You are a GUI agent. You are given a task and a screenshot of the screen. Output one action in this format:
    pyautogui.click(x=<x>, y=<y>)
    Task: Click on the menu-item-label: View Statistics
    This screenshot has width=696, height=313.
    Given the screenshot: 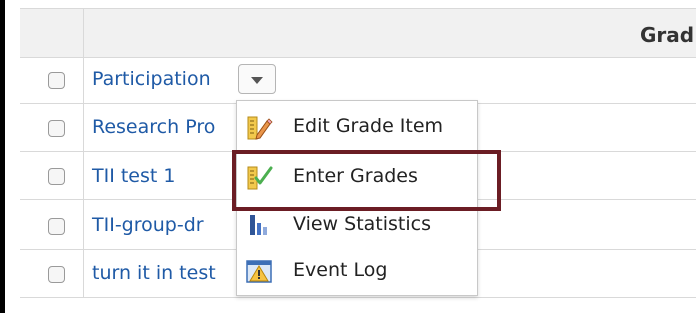 What is the action you would take?
    pyautogui.click(x=362, y=224)
    